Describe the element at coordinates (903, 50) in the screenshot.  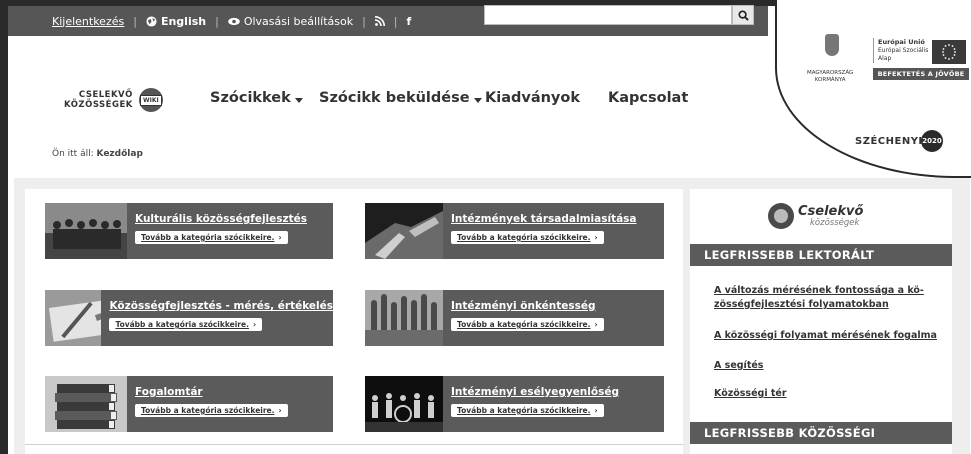
I see `eu-line2: Európai Szociális` at that location.